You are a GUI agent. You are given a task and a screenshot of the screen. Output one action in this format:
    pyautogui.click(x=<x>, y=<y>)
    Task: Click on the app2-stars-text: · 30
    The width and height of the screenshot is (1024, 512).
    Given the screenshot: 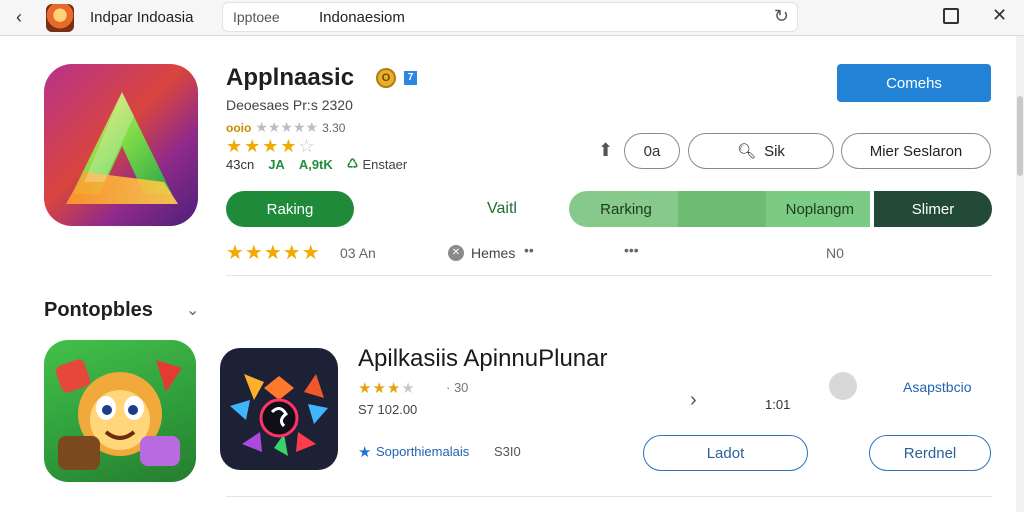 What is the action you would take?
    pyautogui.click(x=457, y=387)
    